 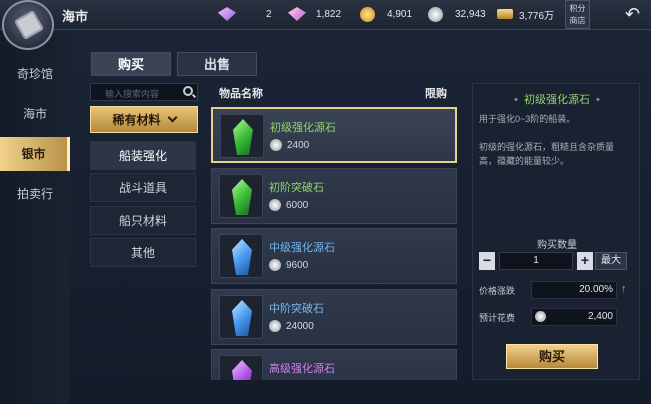 I want to click on column-purchase-limit: 限购, so click(x=436, y=94).